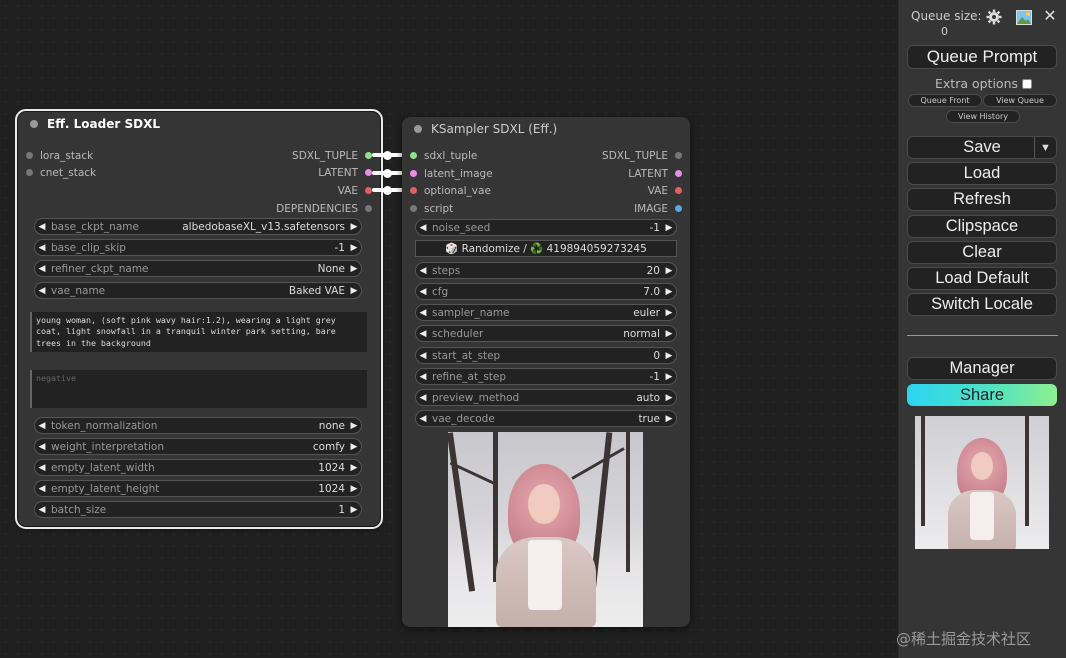 Image resolution: width=1066 pixels, height=658 pixels. What do you see at coordinates (431, 208) in the screenshot?
I see `input-script: script` at bounding box center [431, 208].